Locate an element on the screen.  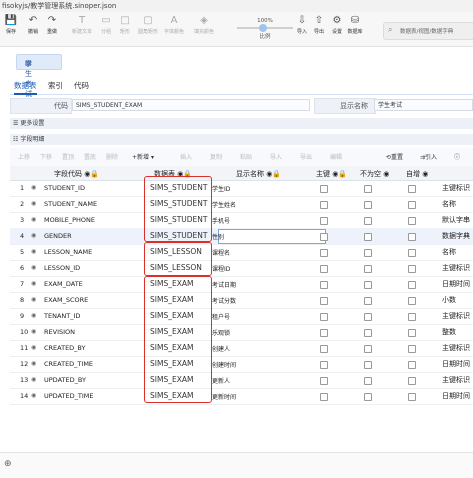
table-row: 13 ◉ UPDATED_BY SIMS_EXAM 更新人 主键标识 is located at coordinates (241, 380).